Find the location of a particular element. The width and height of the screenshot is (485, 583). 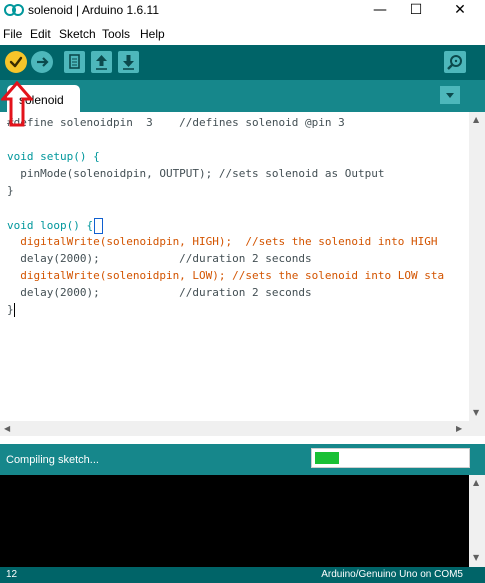

loop-line: void loop() { is located at coordinates (50, 225).